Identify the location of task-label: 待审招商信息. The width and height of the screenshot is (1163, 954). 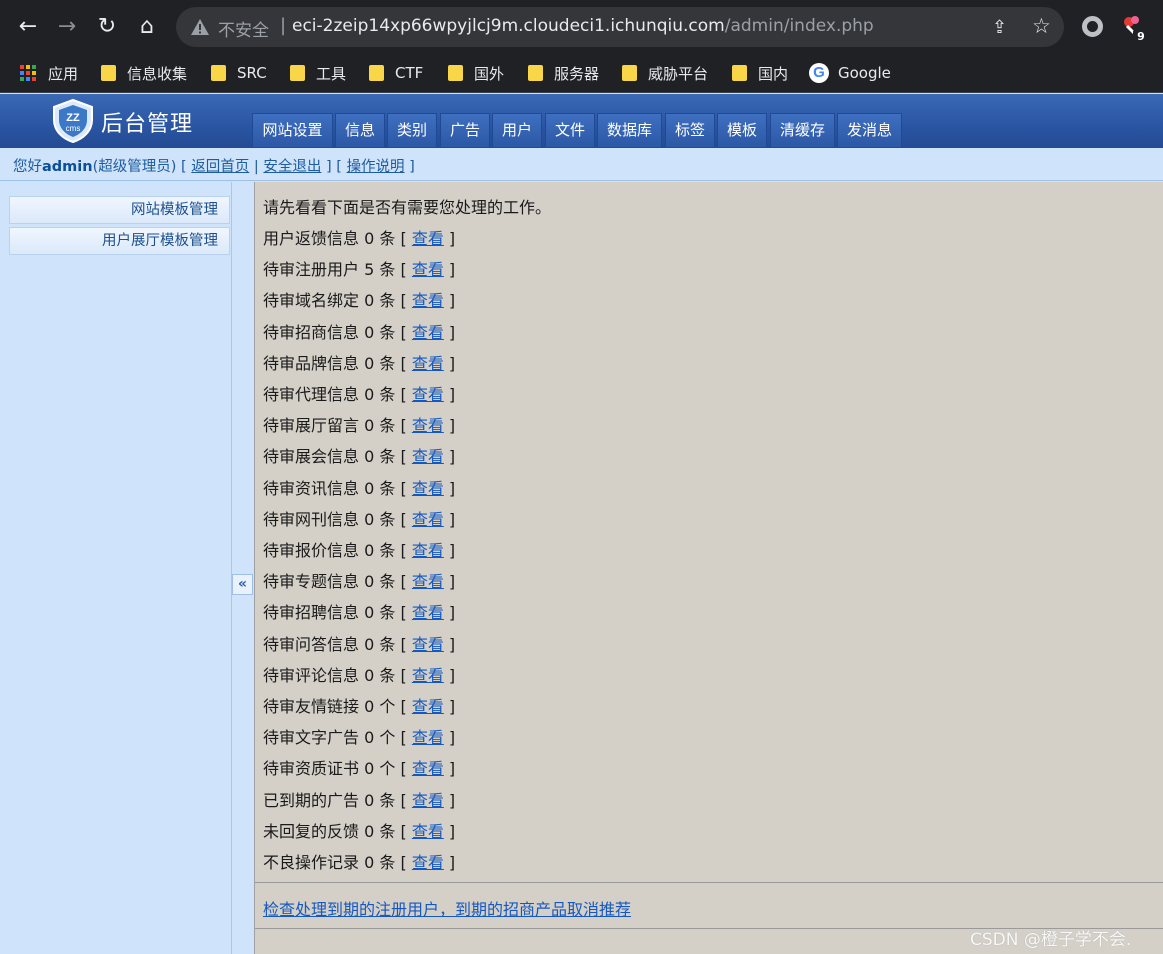
(311, 332).